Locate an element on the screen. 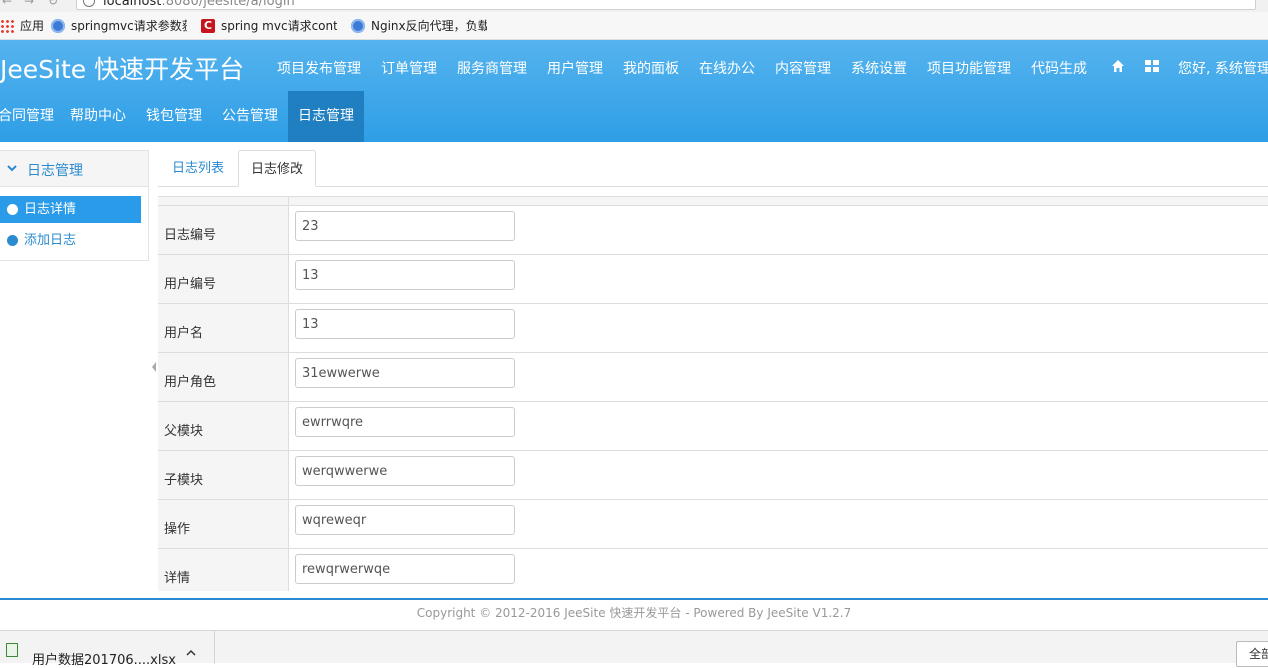  form-label-cell: 用户角色 is located at coordinates (223, 377).